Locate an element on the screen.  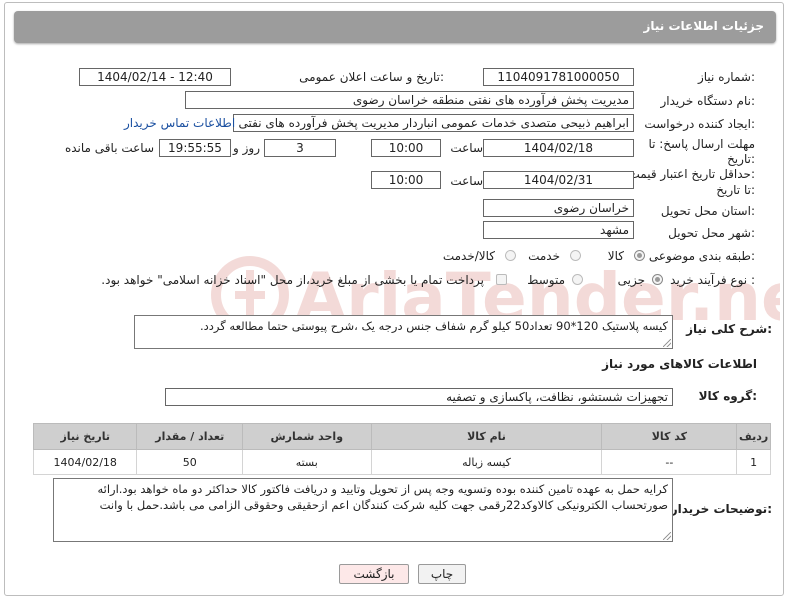
page-title: جزئیات اطلاعات نیاز is located at coordinates (703, 26).